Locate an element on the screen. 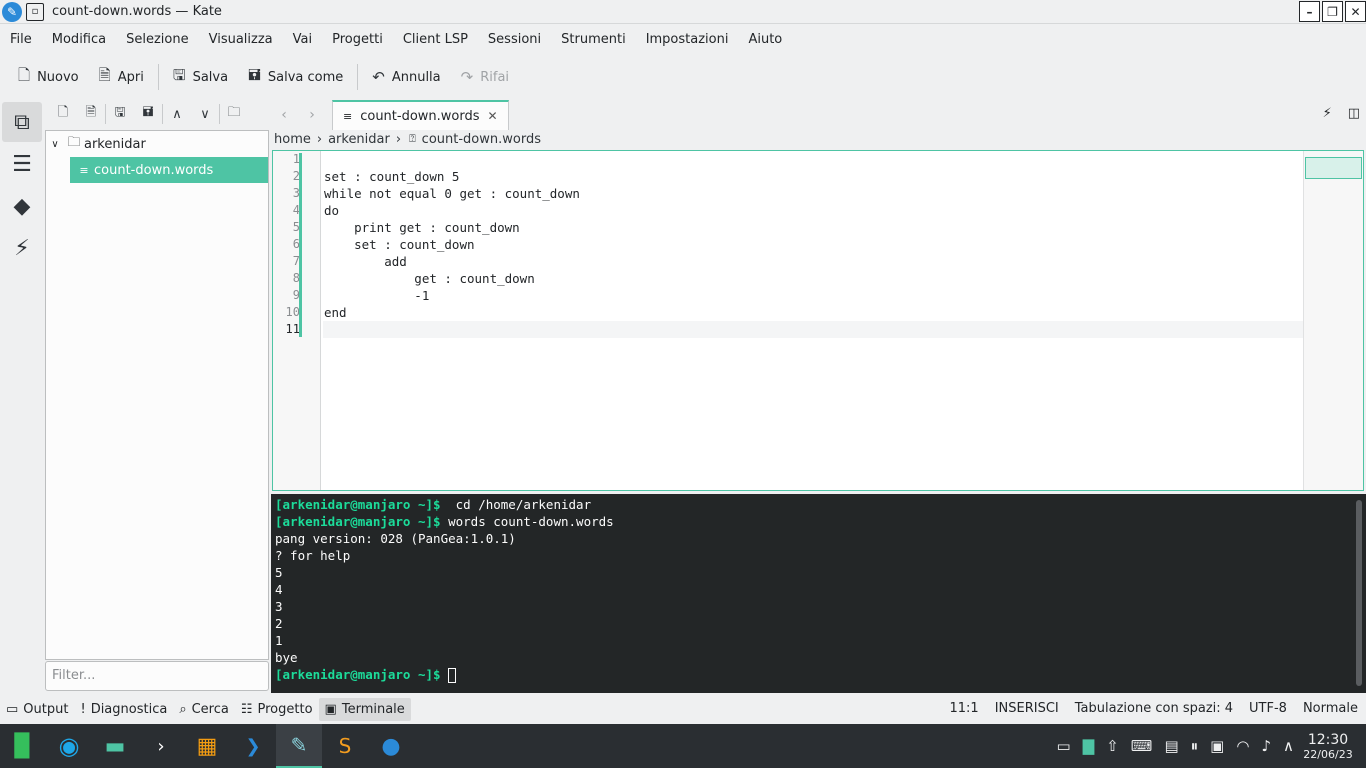 Image resolution: width=1366 pixels, height=768 pixels. menu-visualizza: Visualizza is located at coordinates (241, 39).